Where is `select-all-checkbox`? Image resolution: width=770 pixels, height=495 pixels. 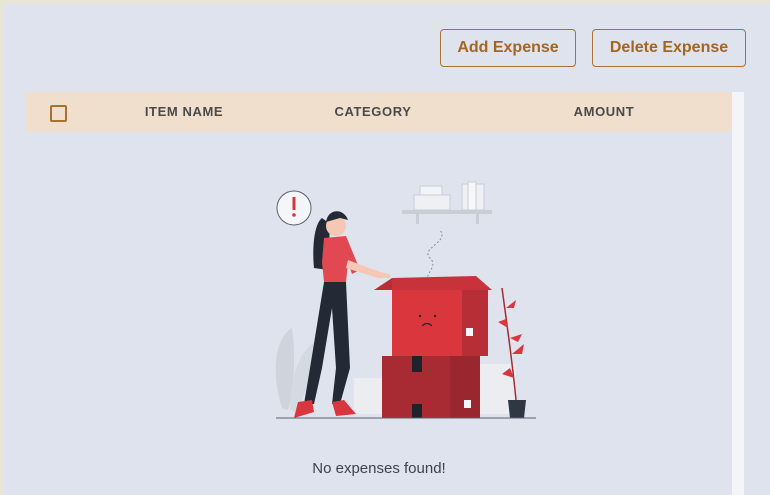 select-all-checkbox is located at coordinates (58, 113).